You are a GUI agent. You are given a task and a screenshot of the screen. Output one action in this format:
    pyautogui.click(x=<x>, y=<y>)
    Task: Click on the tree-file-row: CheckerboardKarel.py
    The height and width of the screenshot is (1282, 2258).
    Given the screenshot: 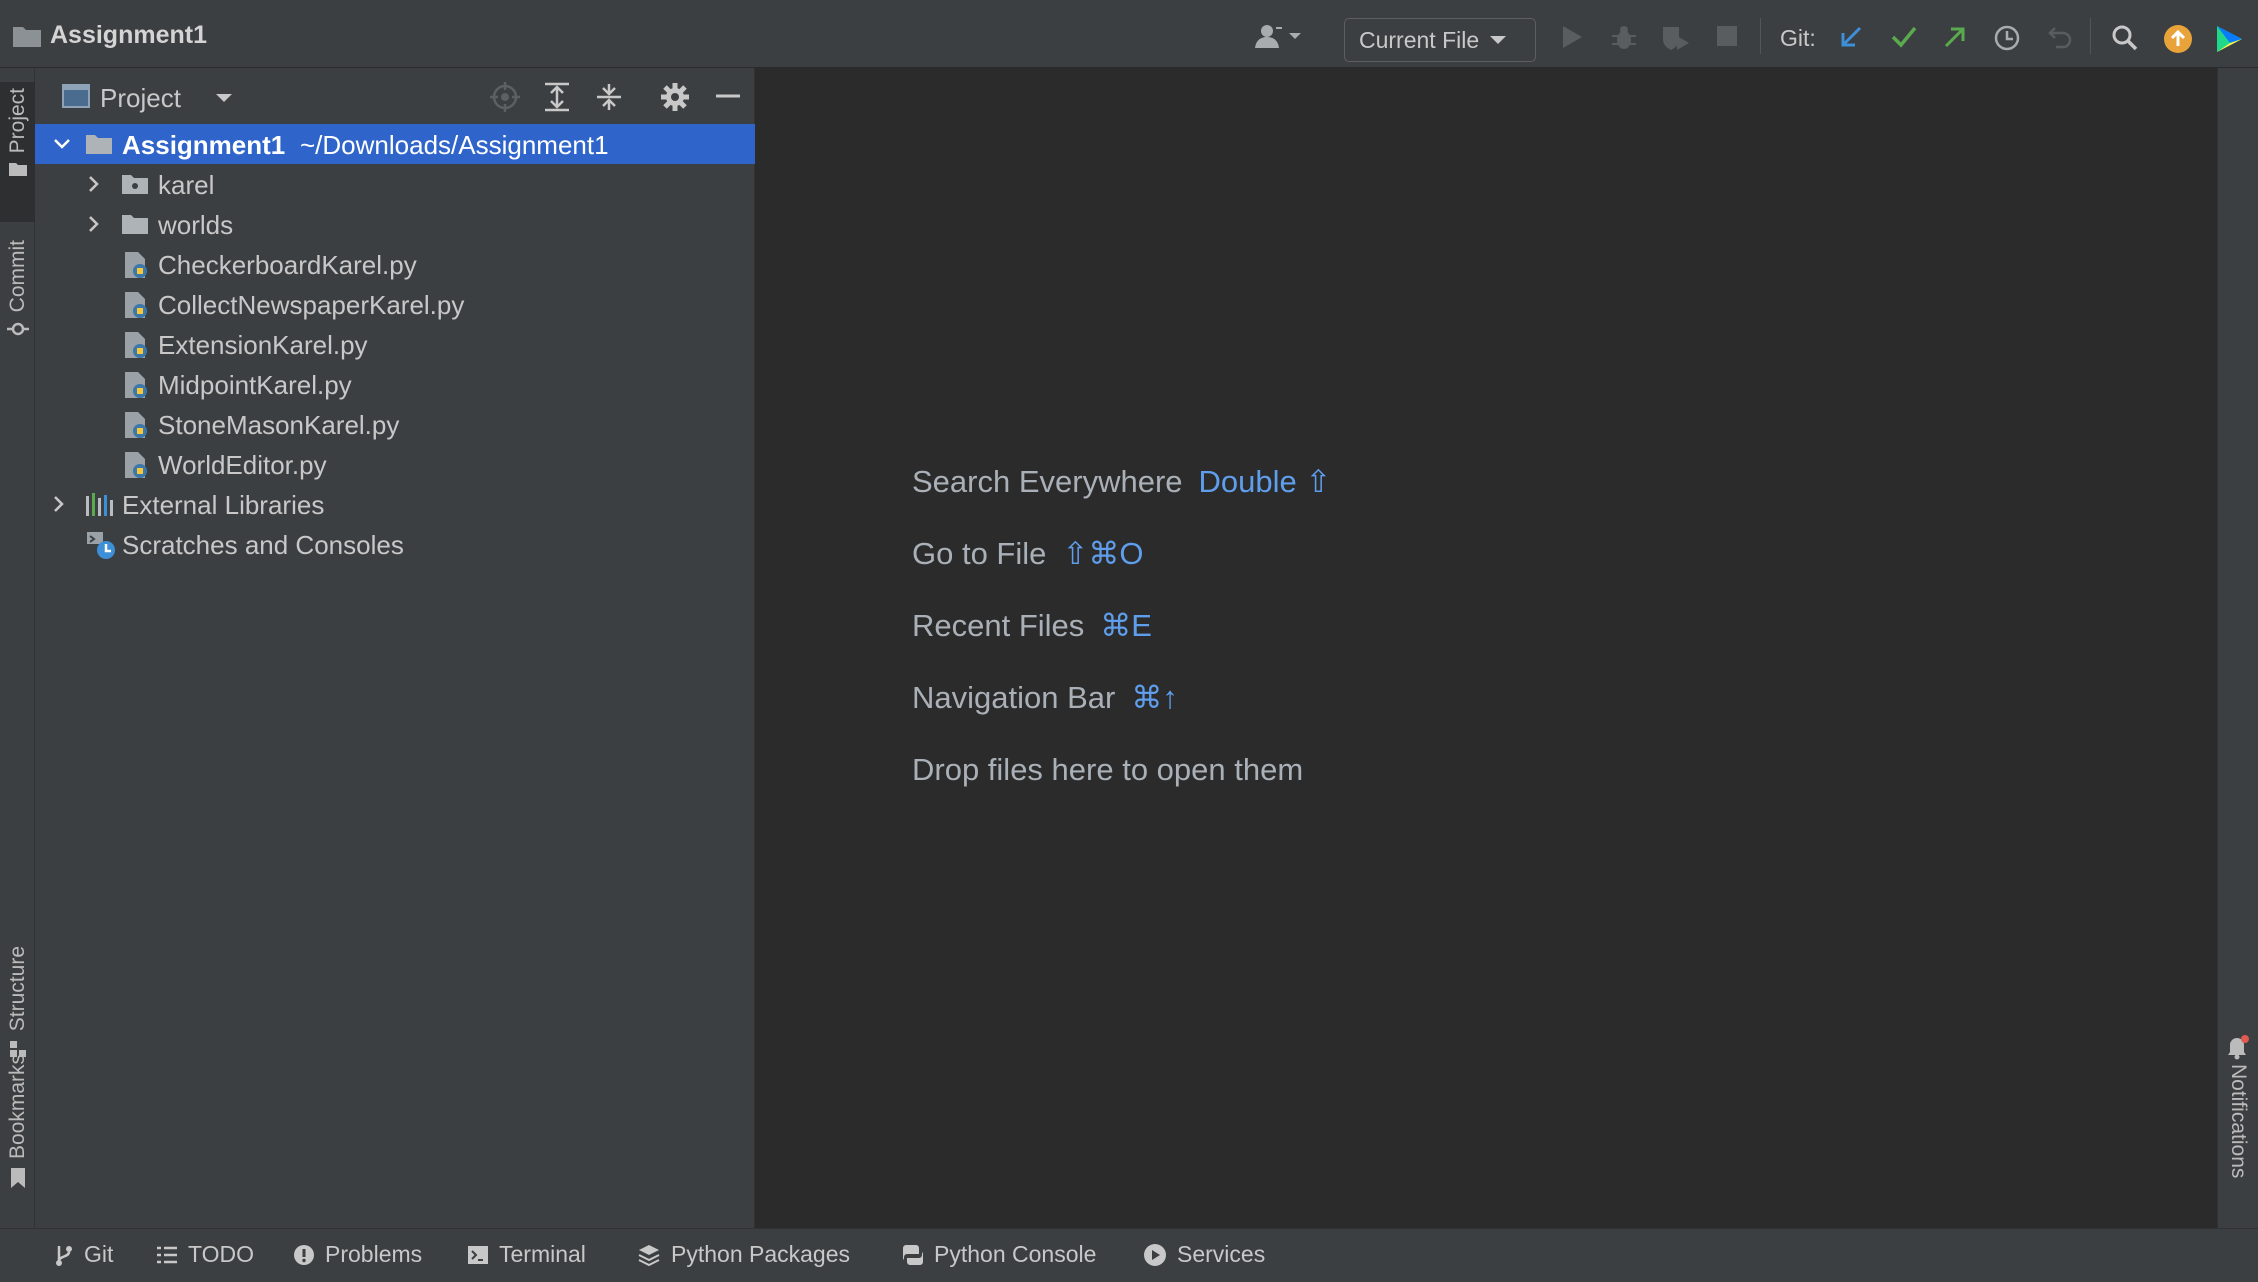 What is the action you would take?
    pyautogui.click(x=395, y=264)
    